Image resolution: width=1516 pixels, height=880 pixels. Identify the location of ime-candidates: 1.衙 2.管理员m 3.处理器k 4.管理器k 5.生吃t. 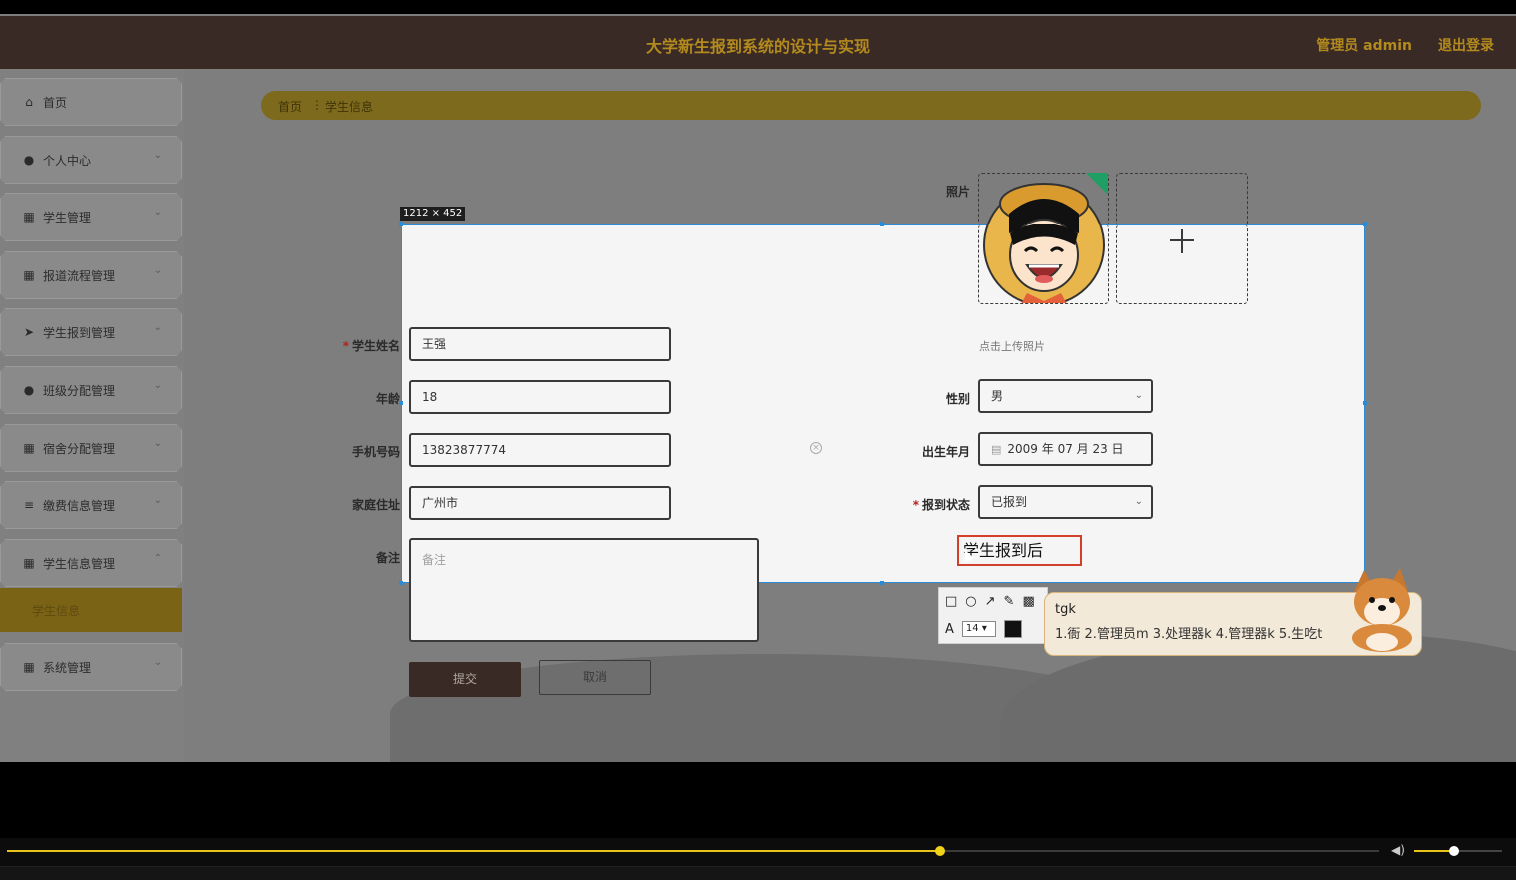
(1195, 632).